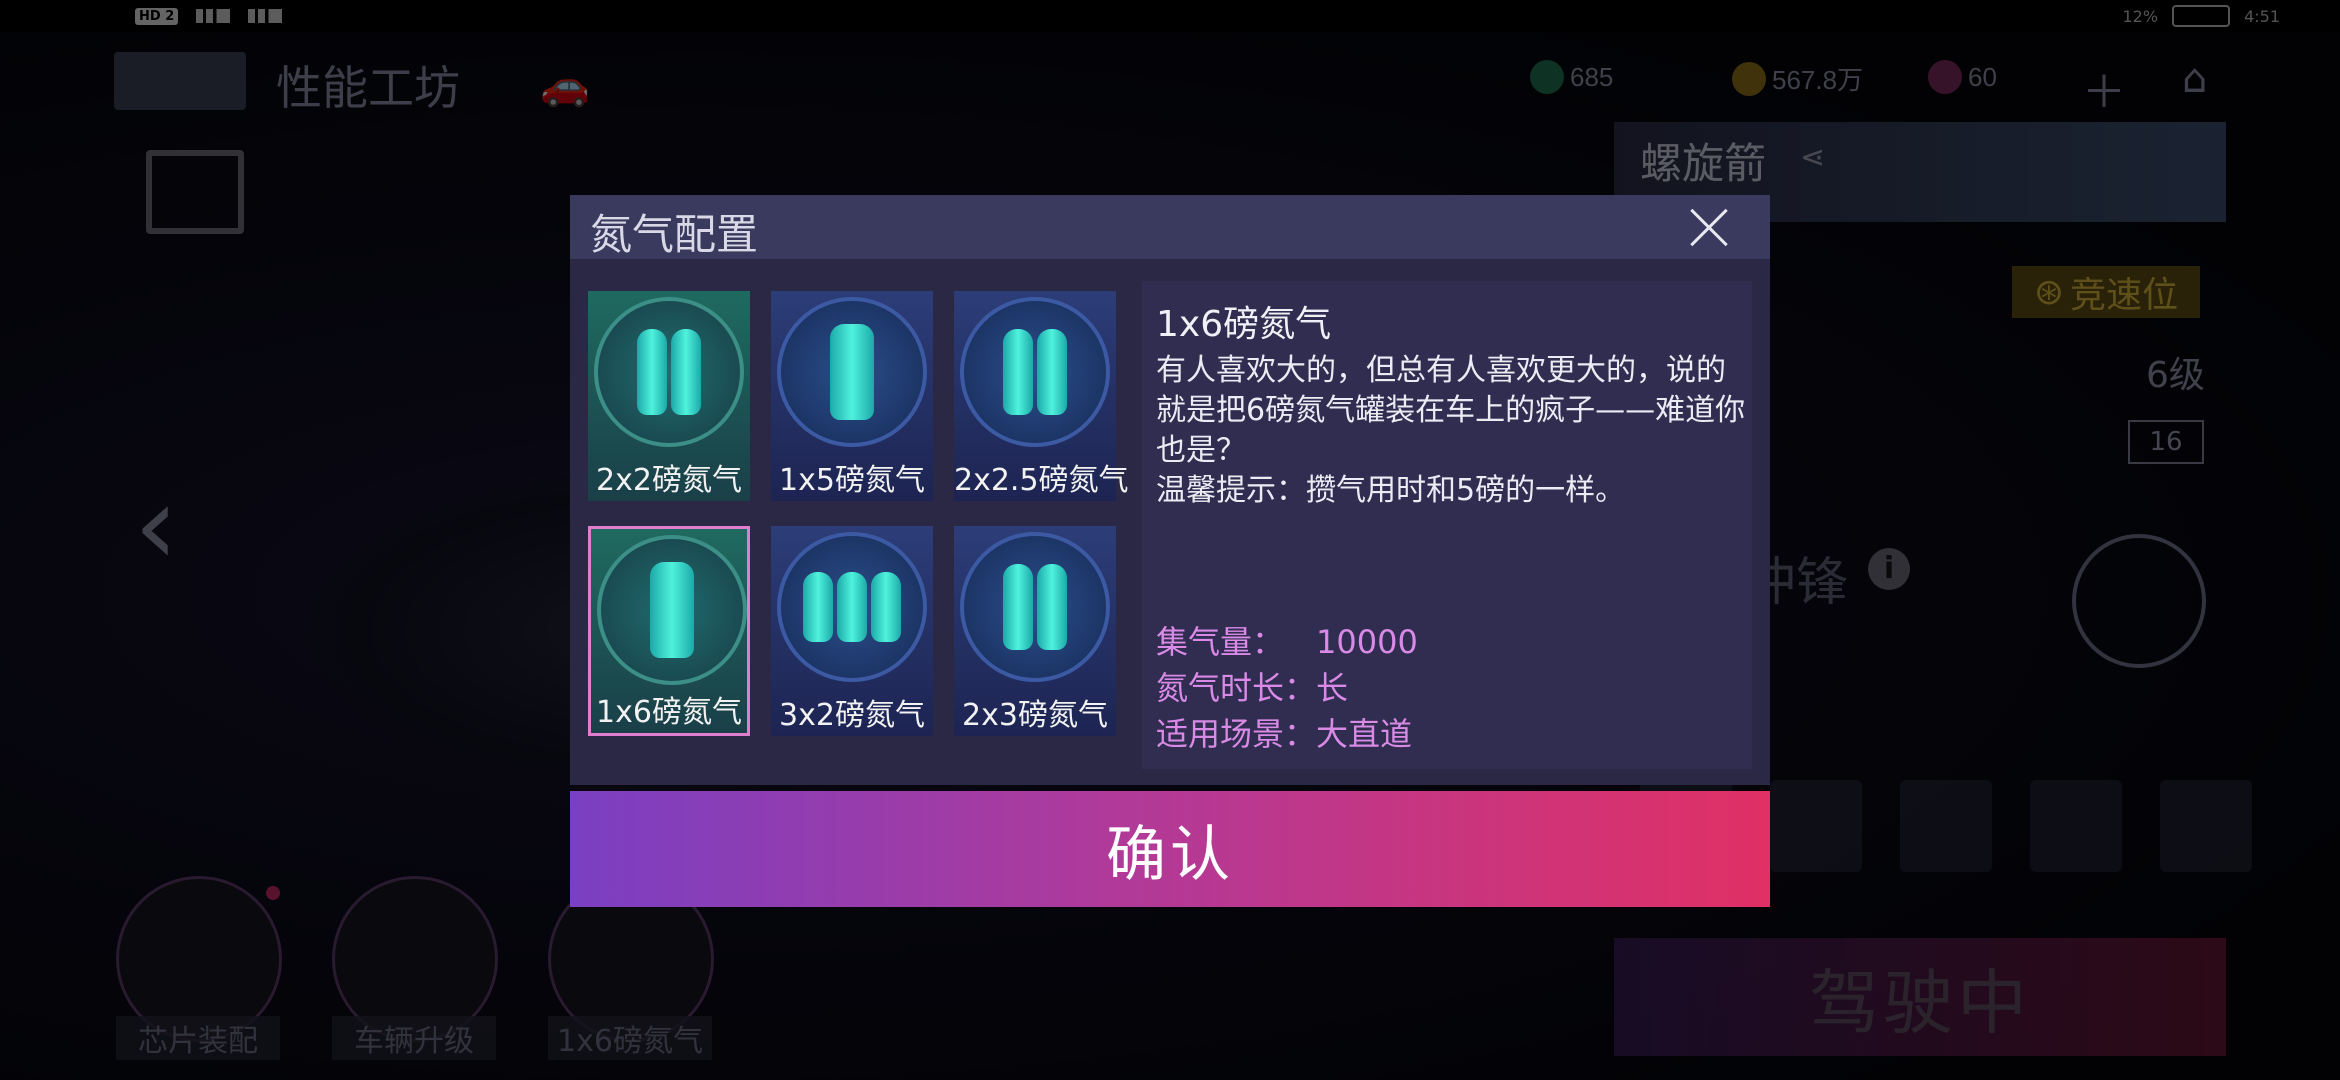 This screenshot has width=2340, height=1080. What do you see at coordinates (2139, 601) in the screenshot?
I see `skill-icon` at bounding box center [2139, 601].